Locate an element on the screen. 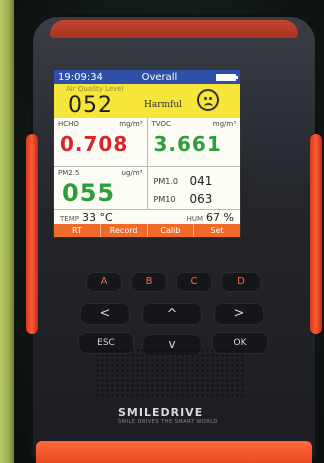 The height and width of the screenshot is (463, 324). tvoc-unit: mg/m³ is located at coordinates (224, 124).